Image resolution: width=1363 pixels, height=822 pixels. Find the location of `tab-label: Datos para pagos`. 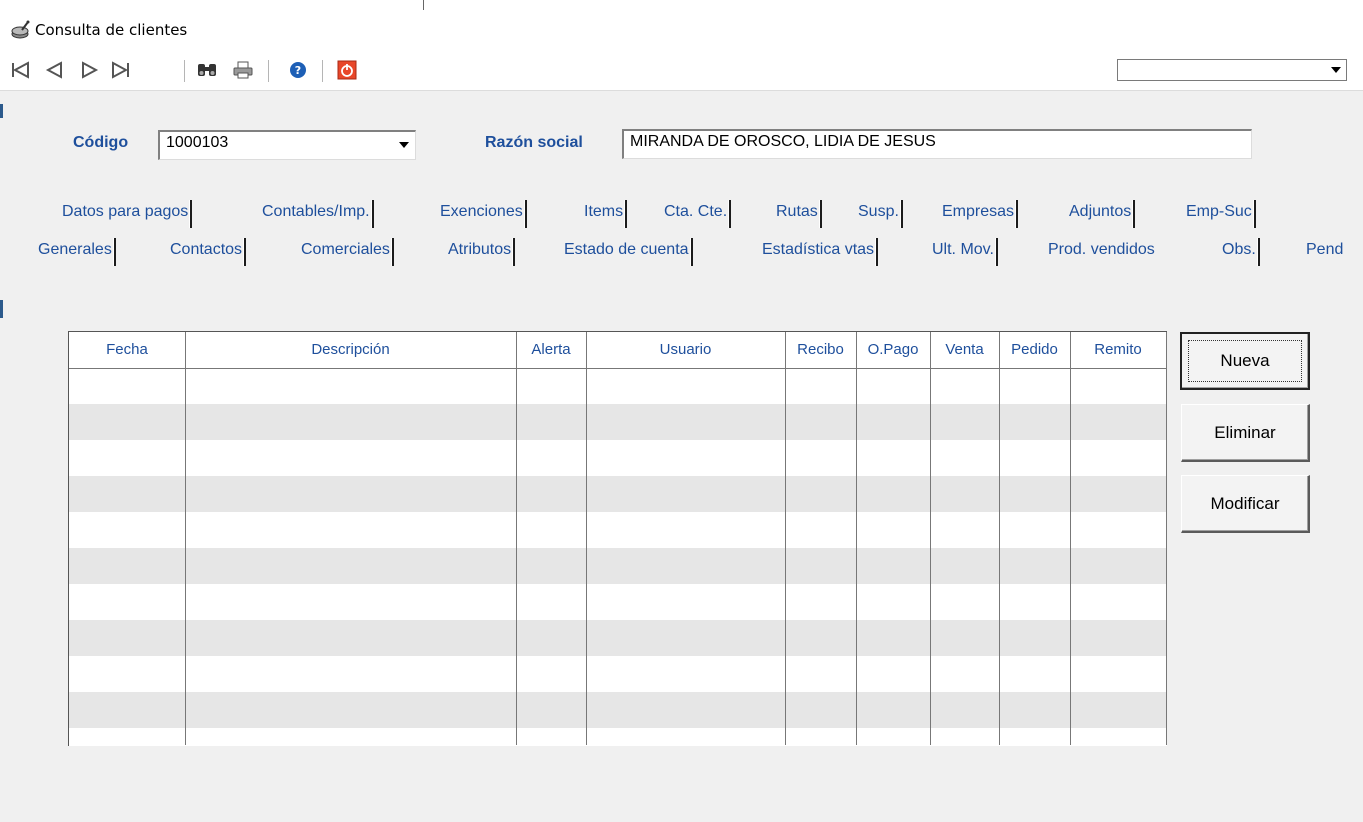

tab-label: Datos para pagos is located at coordinates (125, 211).